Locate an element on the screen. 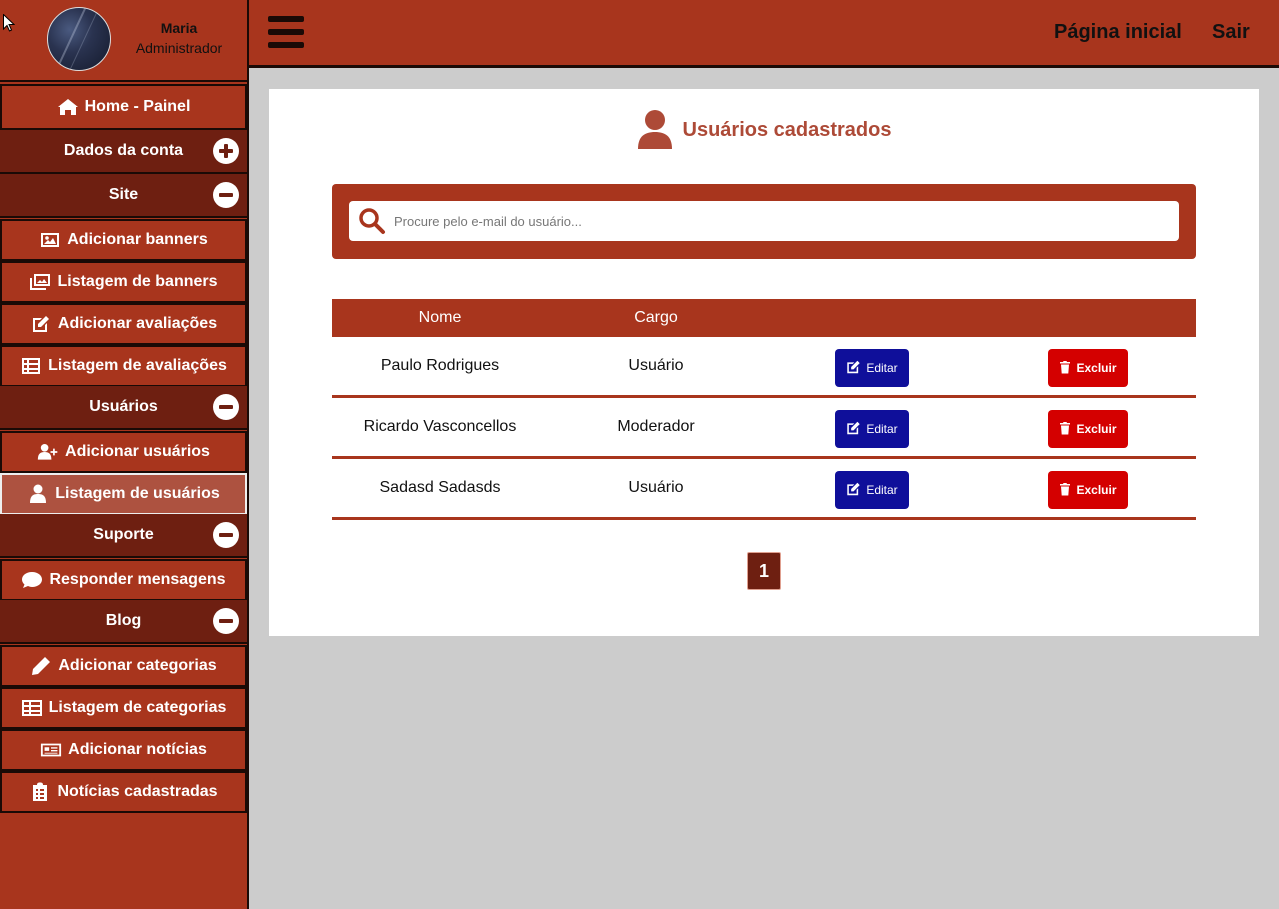 The image size is (1279, 909). pencil-icon is located at coordinates (41, 666).